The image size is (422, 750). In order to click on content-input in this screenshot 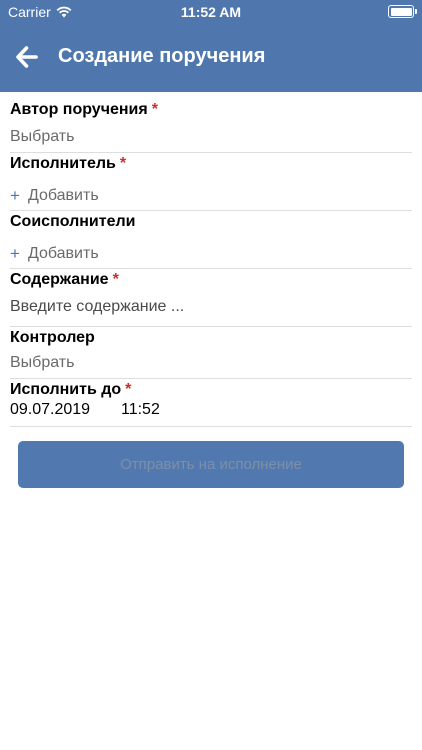, I will do `click(211, 307)`.